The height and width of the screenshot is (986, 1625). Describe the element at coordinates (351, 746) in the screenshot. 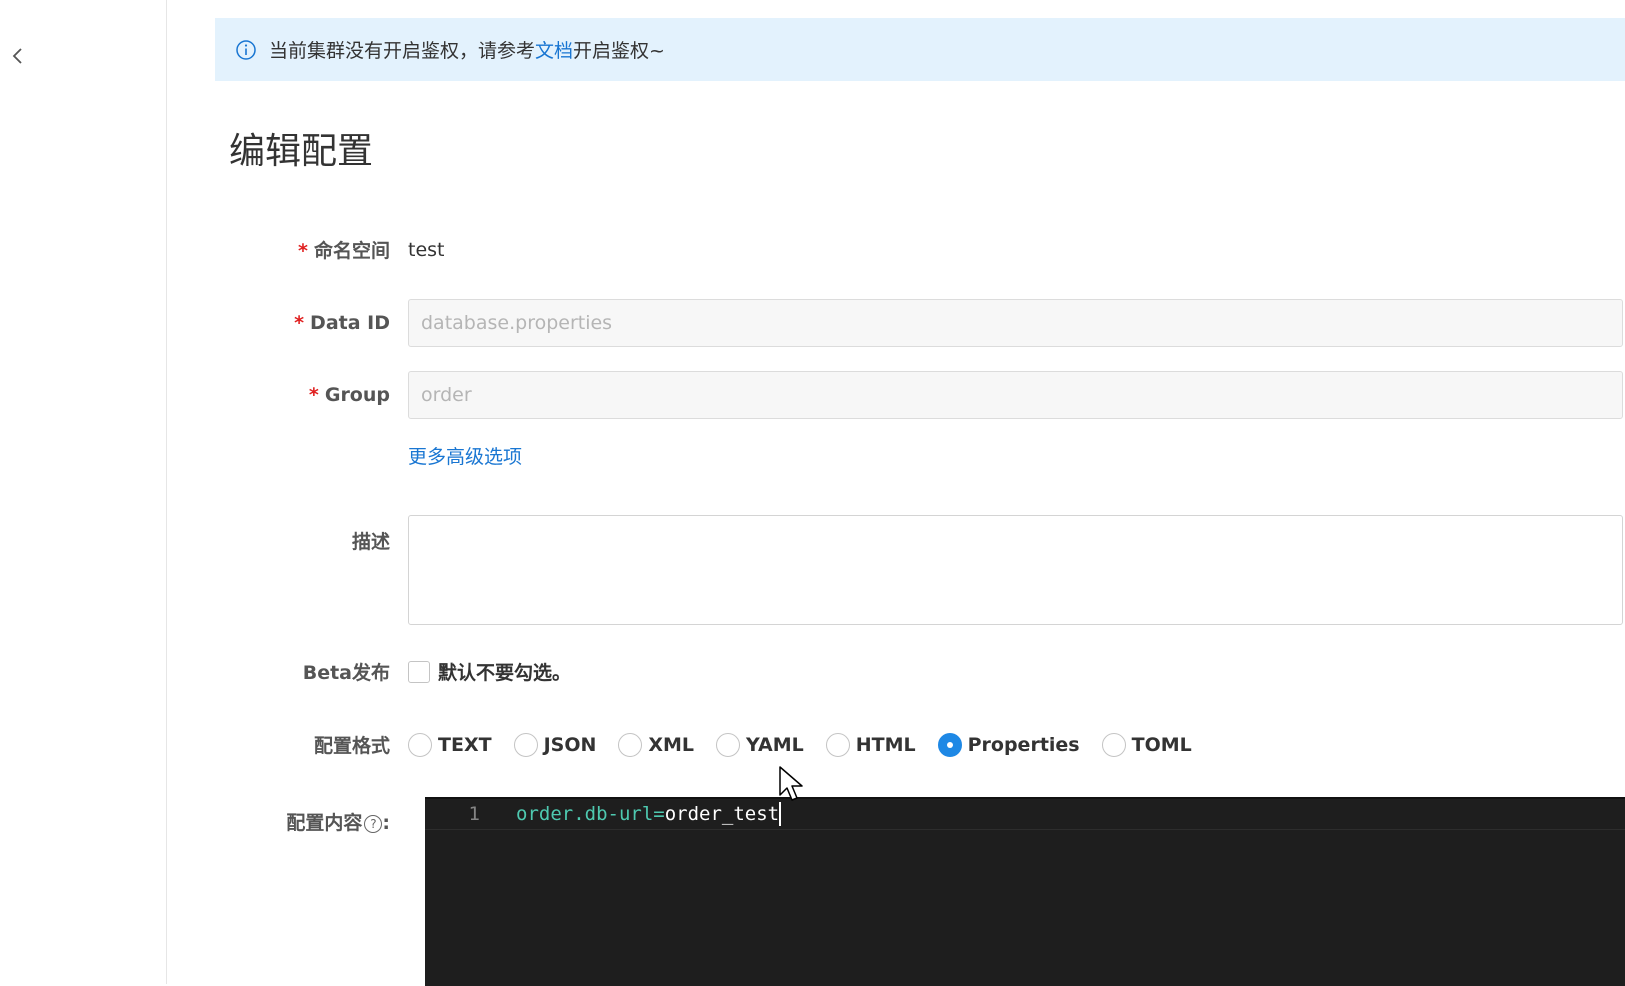

I see `format-label: 配置格式` at that location.